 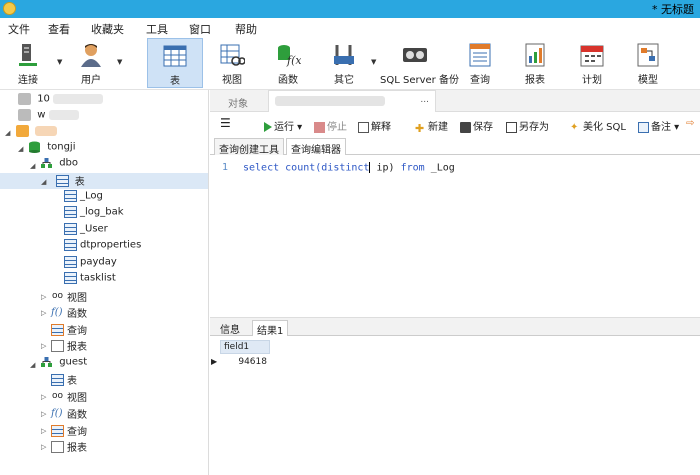 What do you see at coordinates (28, 80) in the screenshot?
I see `connection-label: 连接` at bounding box center [28, 80].